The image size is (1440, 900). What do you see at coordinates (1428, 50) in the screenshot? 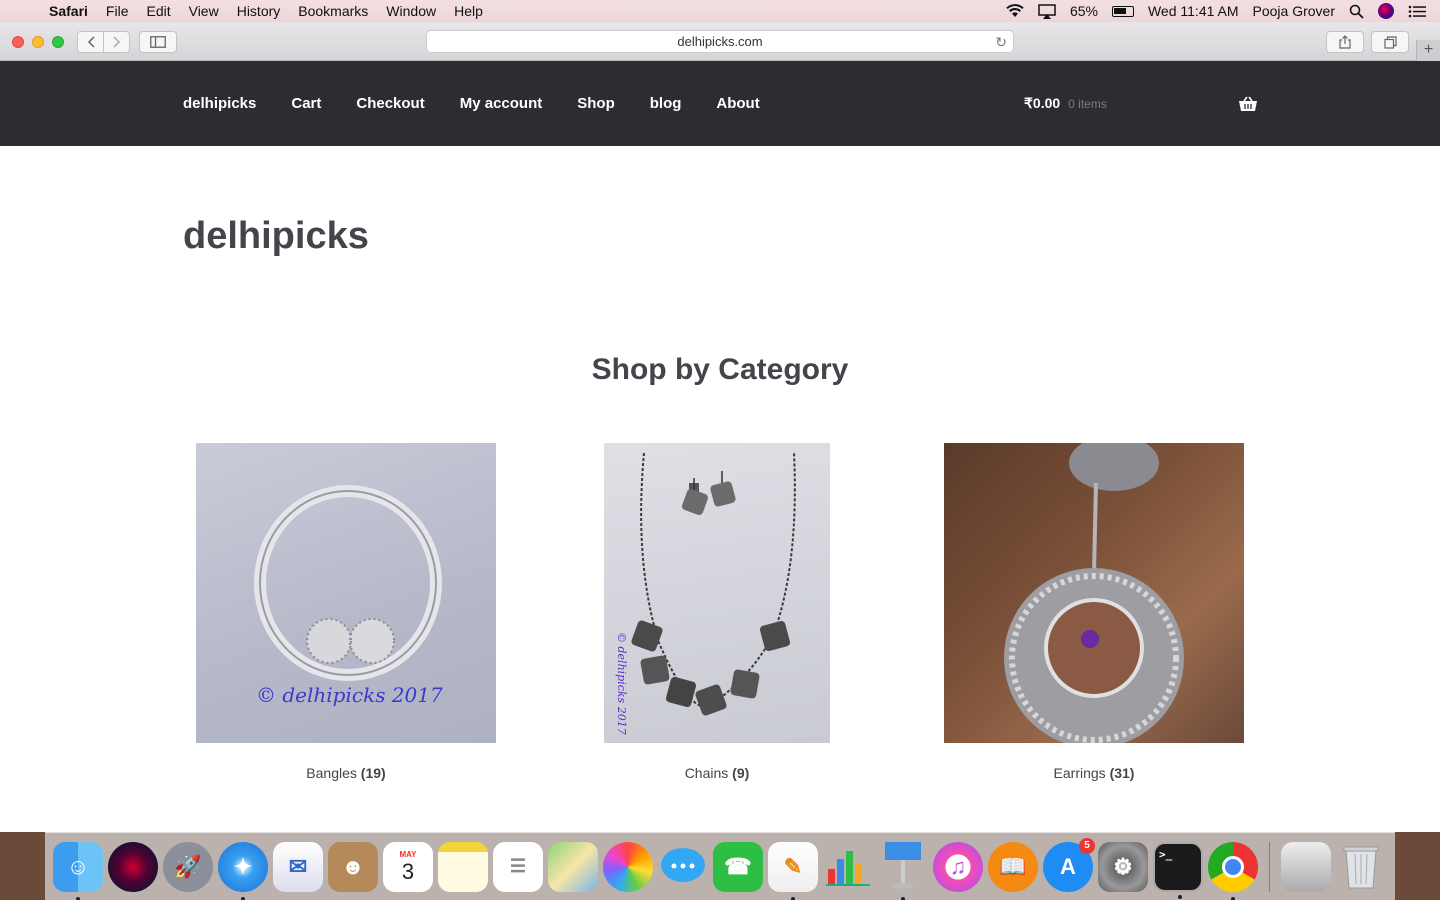
I see `new-tab-button: +` at bounding box center [1428, 50].